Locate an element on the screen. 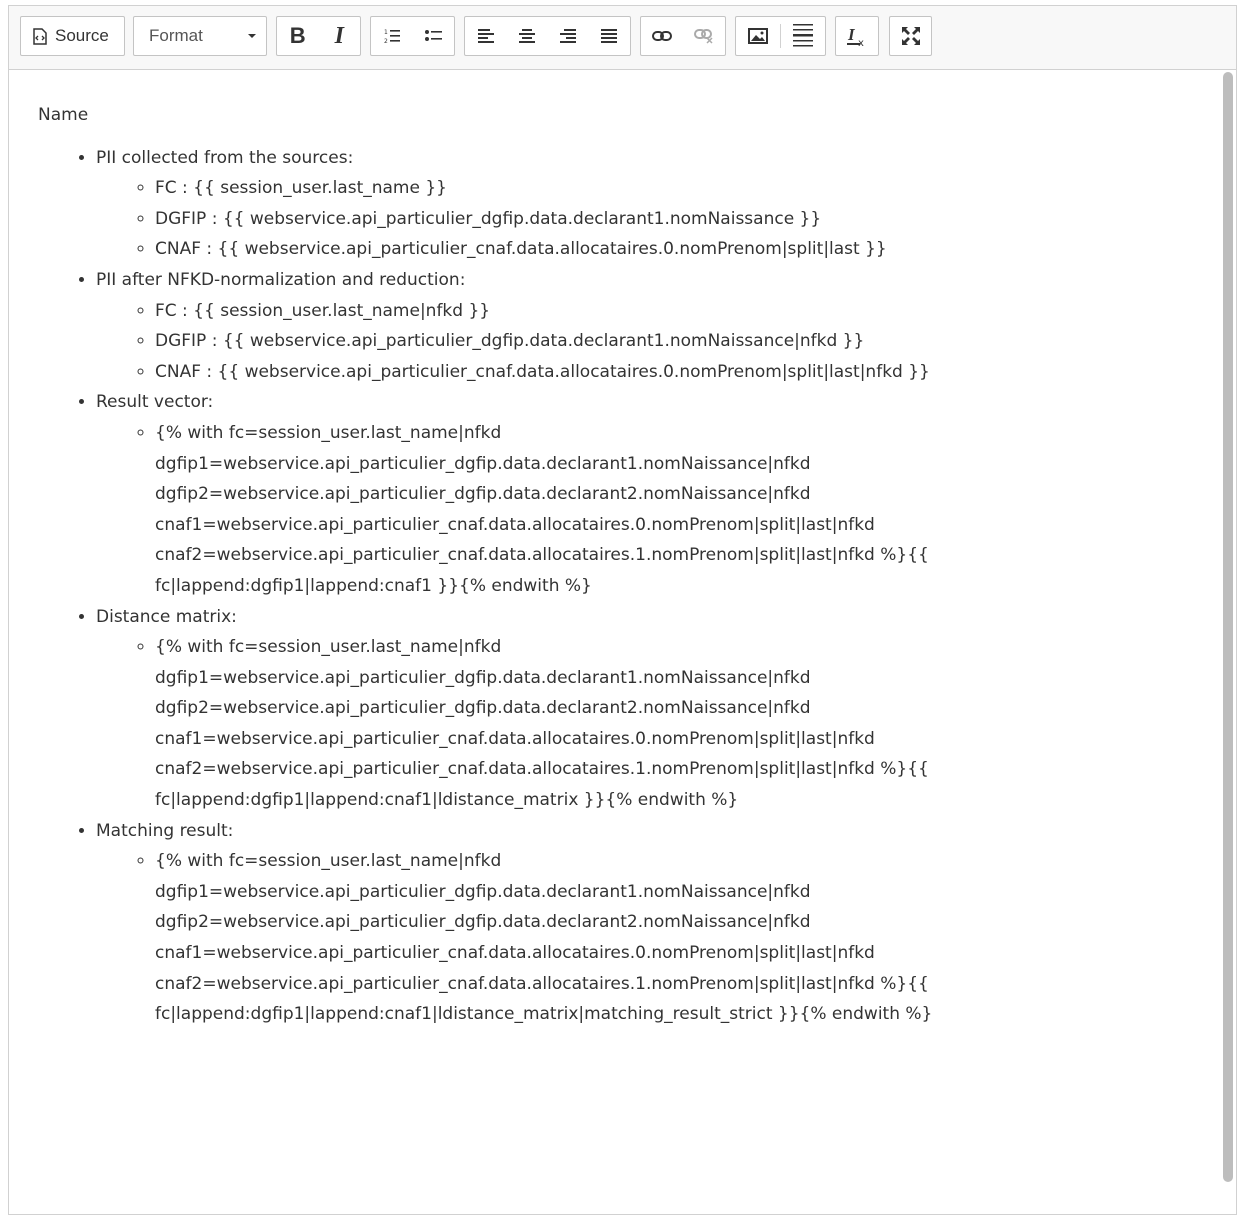 The height and width of the screenshot is (1215, 1239). editor-toolbar: Source Format B I 12 I x is located at coordinates (622, 38).